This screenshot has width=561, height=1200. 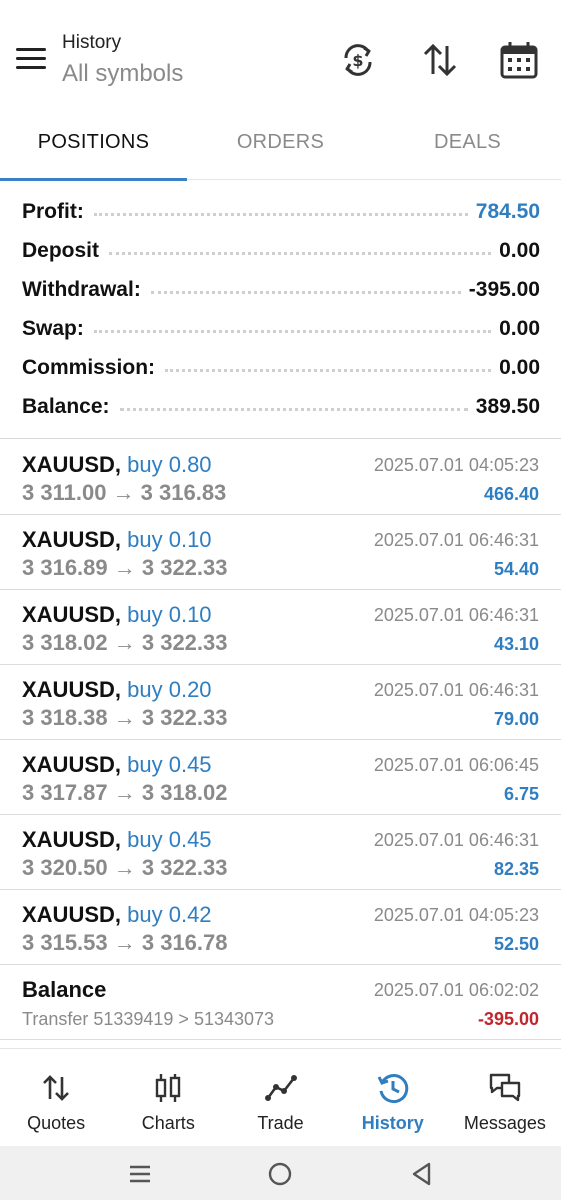 What do you see at coordinates (521, 794) in the screenshot?
I see `deal-profit: 6.75` at bounding box center [521, 794].